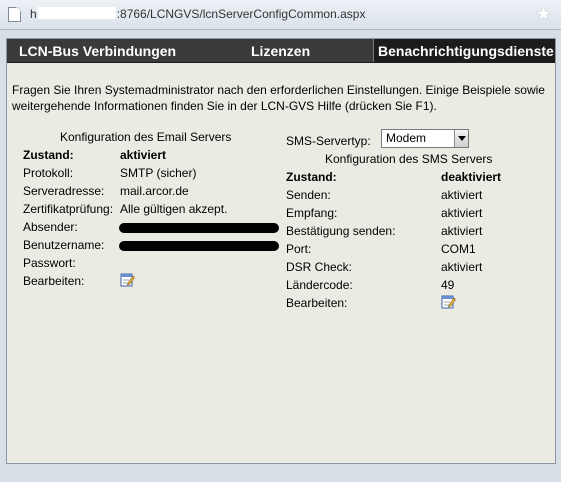  Describe the element at coordinates (199, 246) in the screenshot. I see `benutzername-redaction` at that location.